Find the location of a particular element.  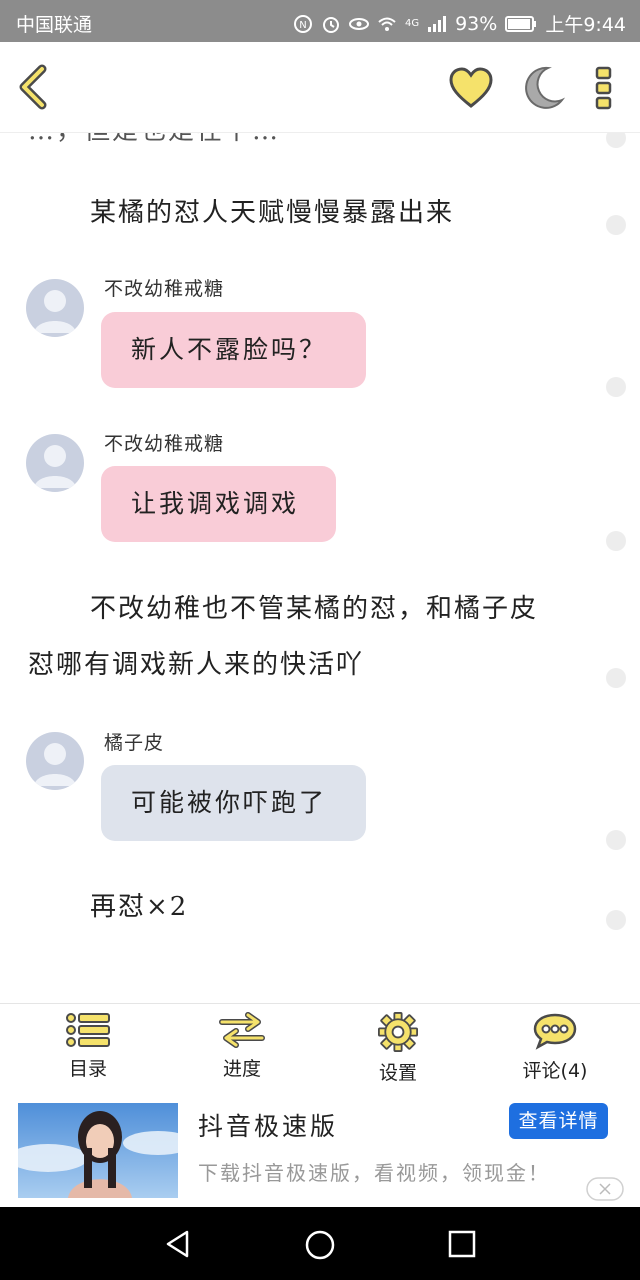

nav-label: 设置 is located at coordinates (397, 1073).